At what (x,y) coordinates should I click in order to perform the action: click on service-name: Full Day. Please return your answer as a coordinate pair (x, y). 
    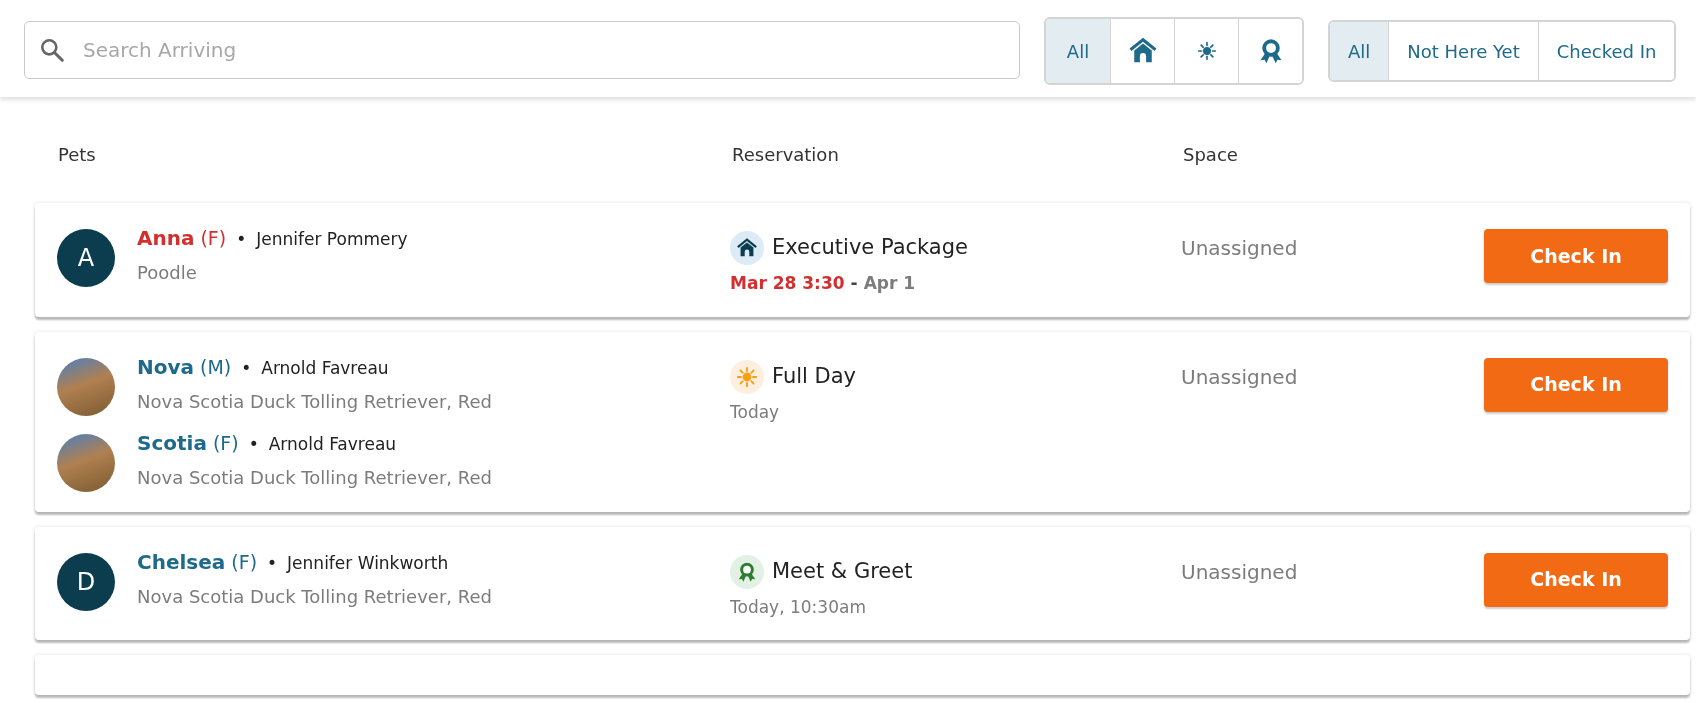
    Looking at the image, I should click on (814, 376).